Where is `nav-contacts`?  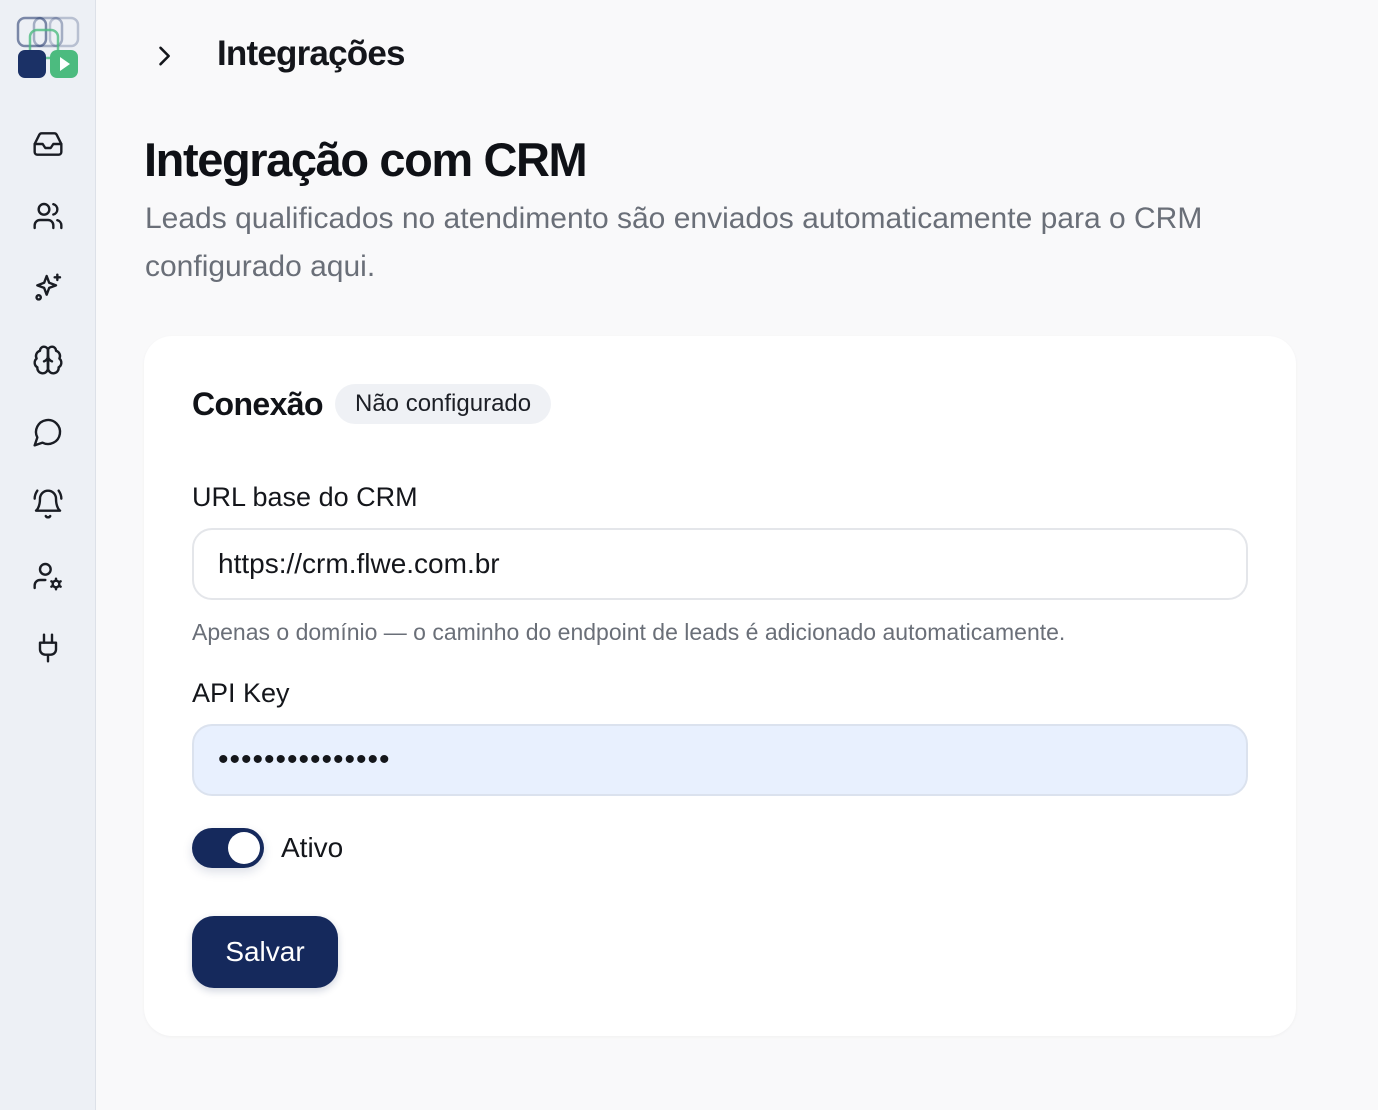
nav-contacts is located at coordinates (48, 216).